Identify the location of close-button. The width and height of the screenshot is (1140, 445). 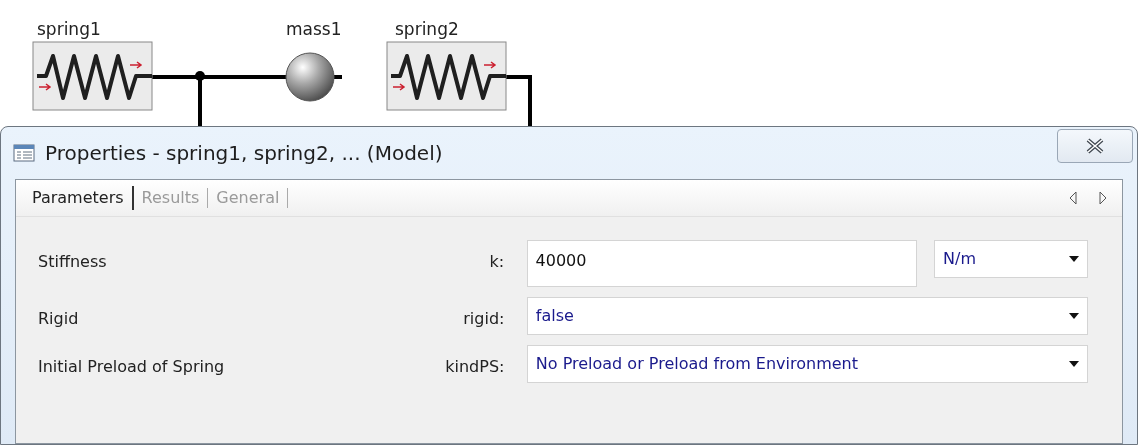
(1095, 146).